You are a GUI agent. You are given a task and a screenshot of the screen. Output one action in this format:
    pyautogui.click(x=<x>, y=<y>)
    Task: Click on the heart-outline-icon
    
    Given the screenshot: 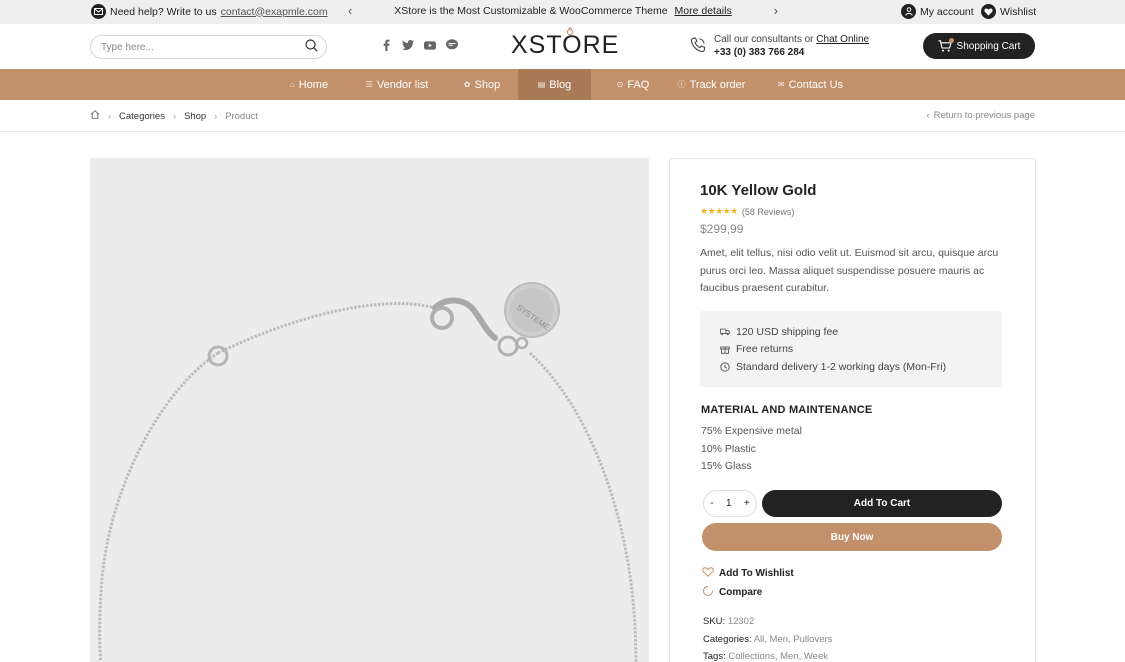 What is the action you would take?
    pyautogui.click(x=708, y=573)
    